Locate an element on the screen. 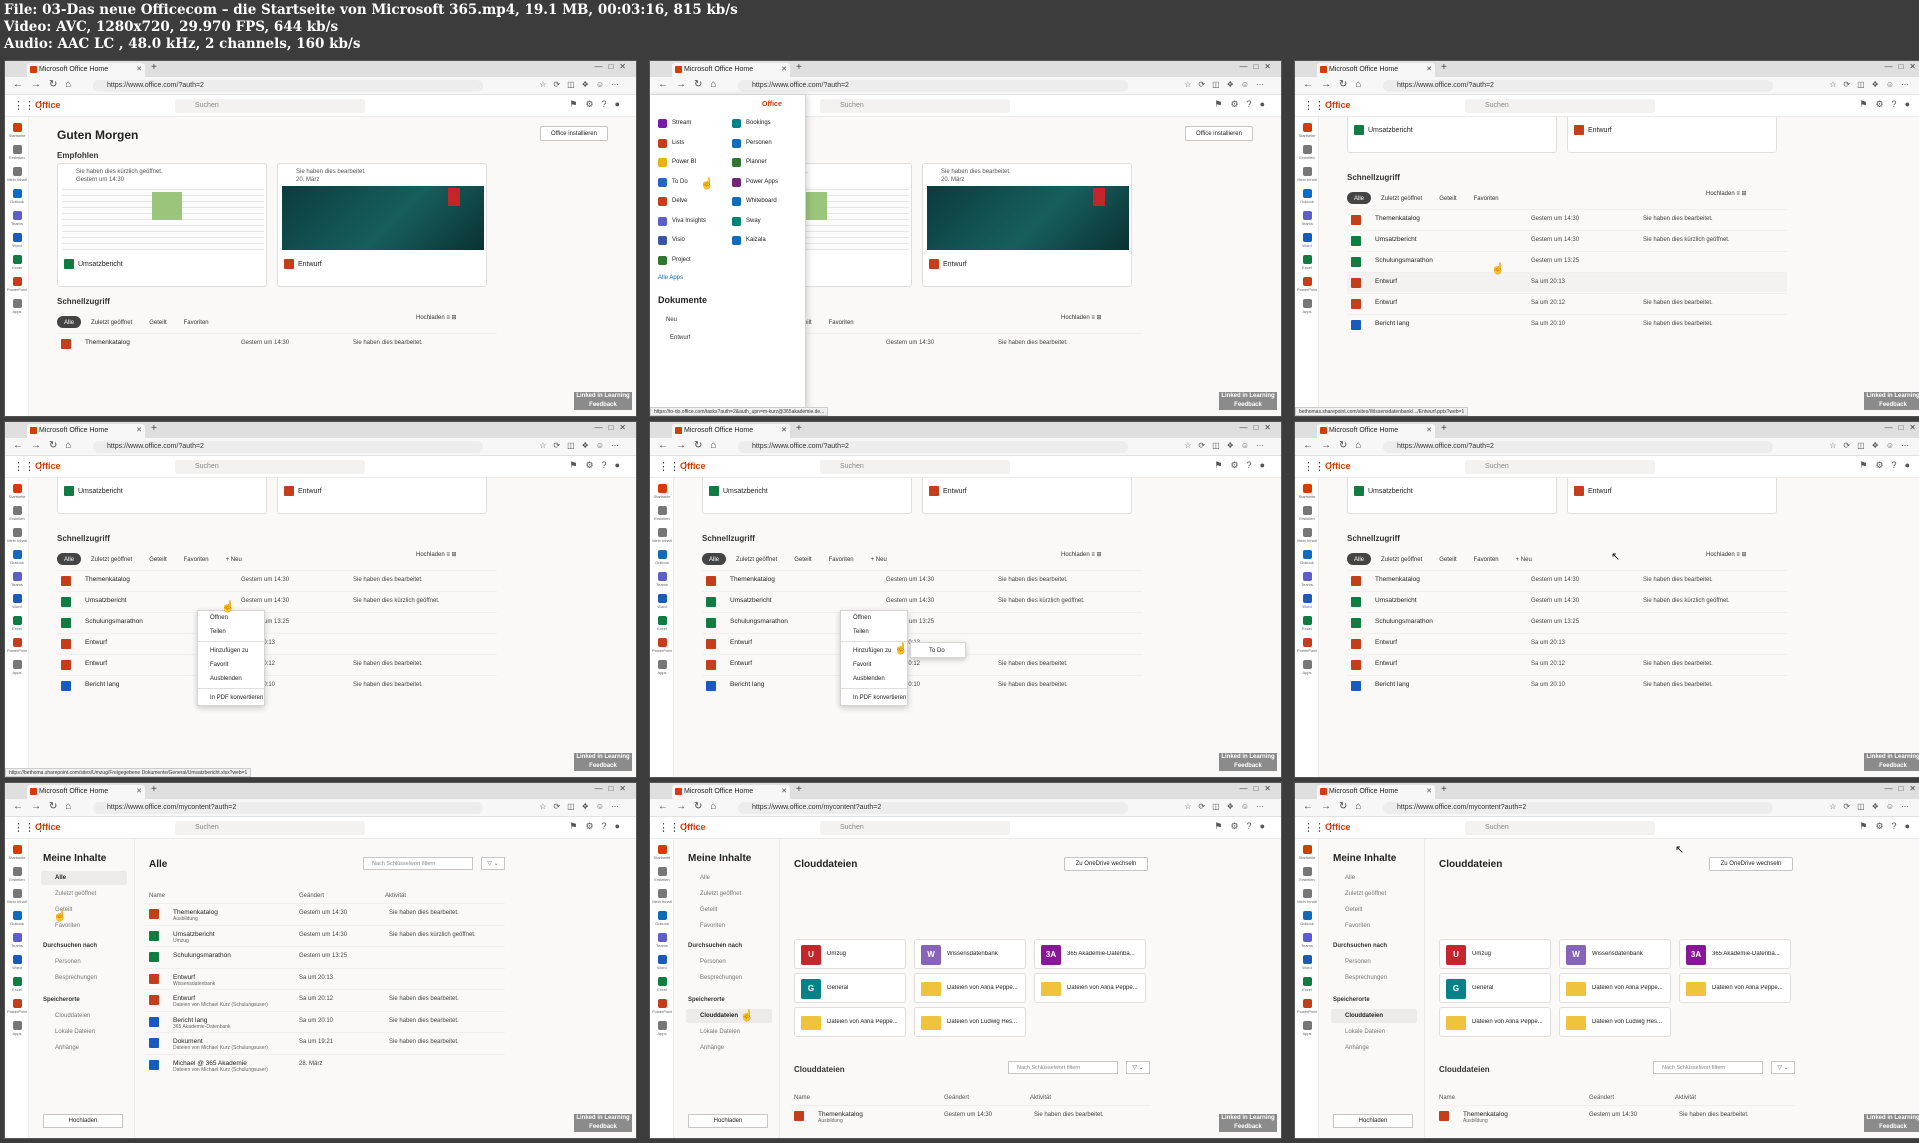  recent-document: Entwurf is located at coordinates (680, 338).